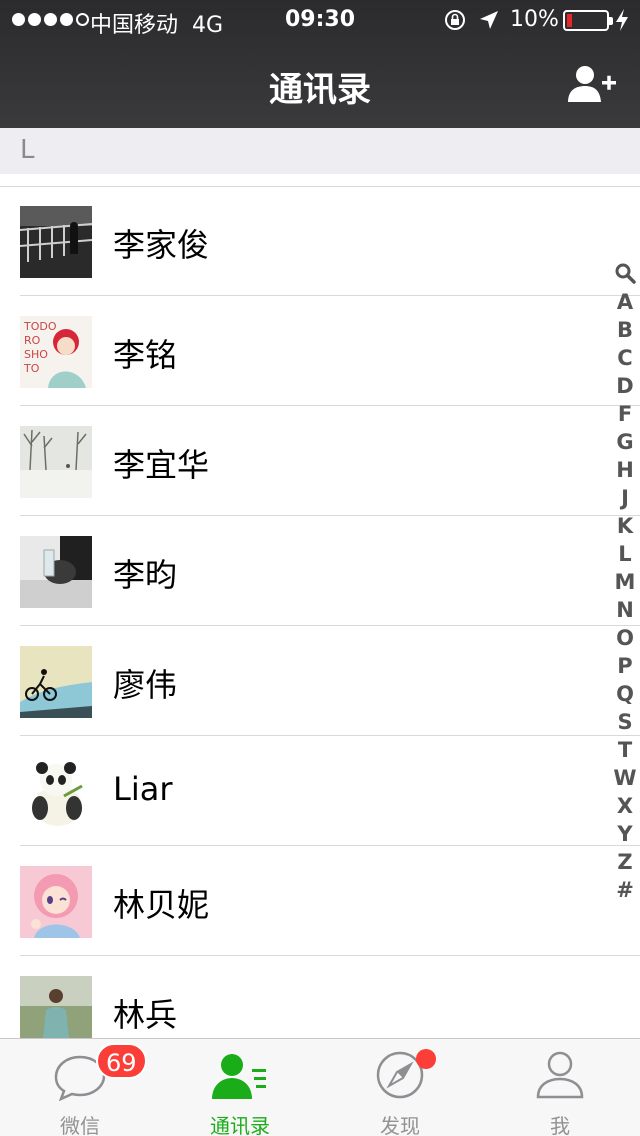  I want to click on top-bar: 中国移动 4G 09:30 10% 通讯录, so click(320, 64).